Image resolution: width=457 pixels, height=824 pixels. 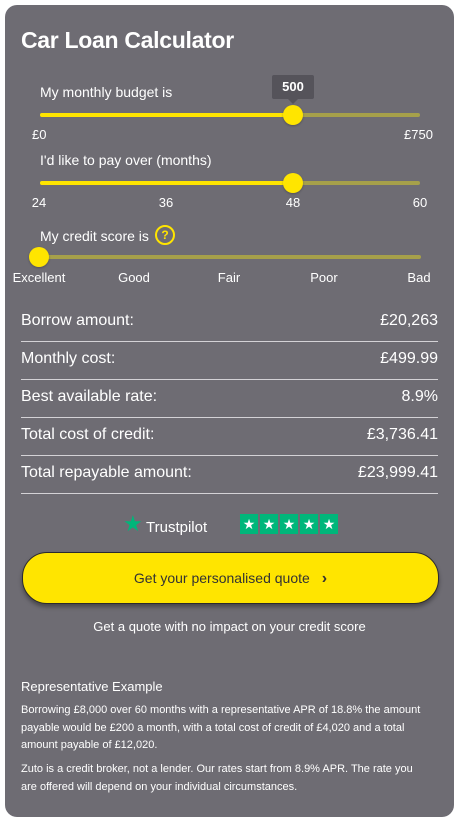 What do you see at coordinates (419, 396) in the screenshot?
I see `result-value: 8.9%` at bounding box center [419, 396].